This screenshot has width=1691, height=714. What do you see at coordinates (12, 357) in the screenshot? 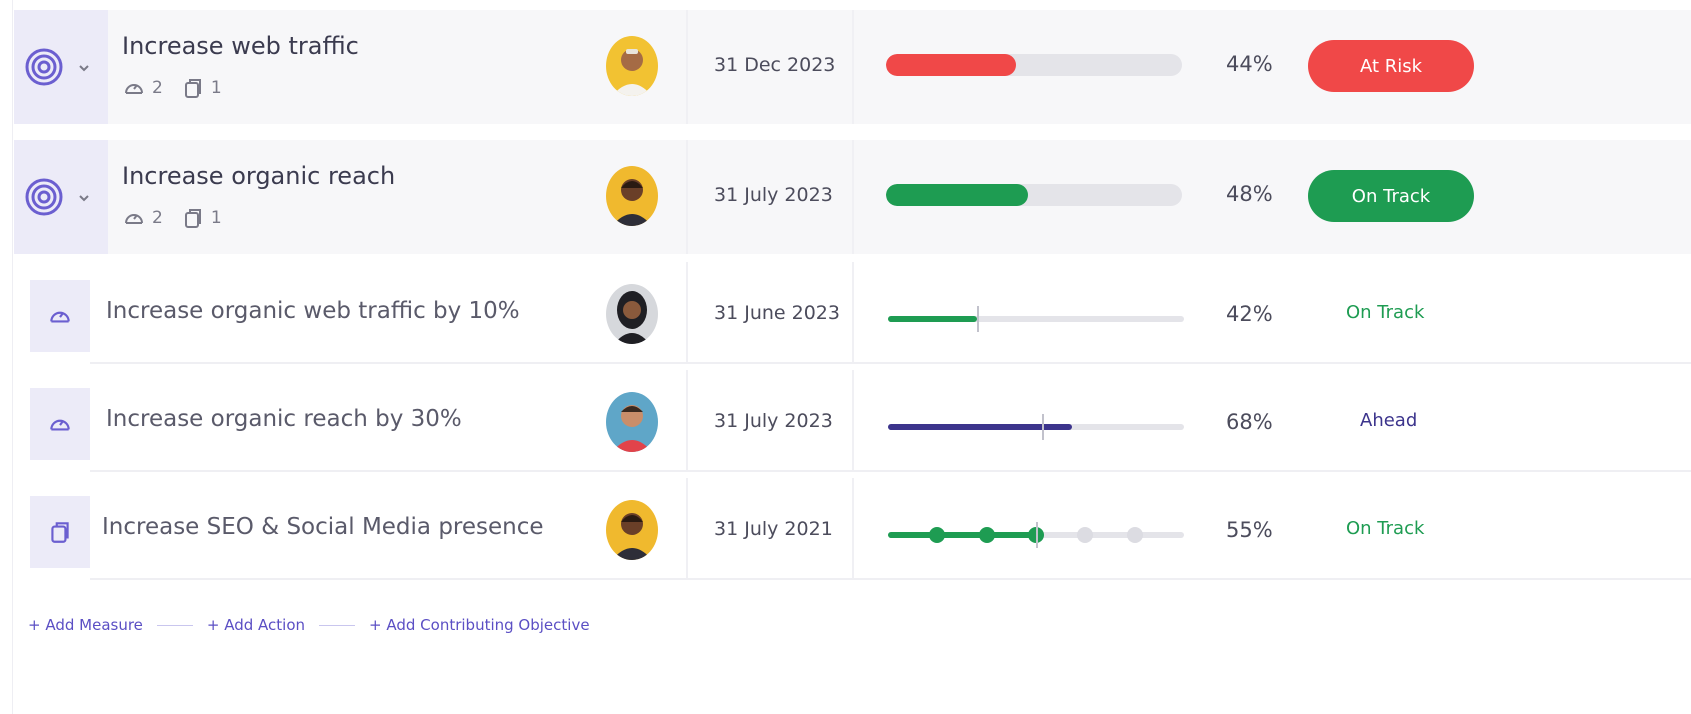
I see `left-rail` at bounding box center [12, 357].